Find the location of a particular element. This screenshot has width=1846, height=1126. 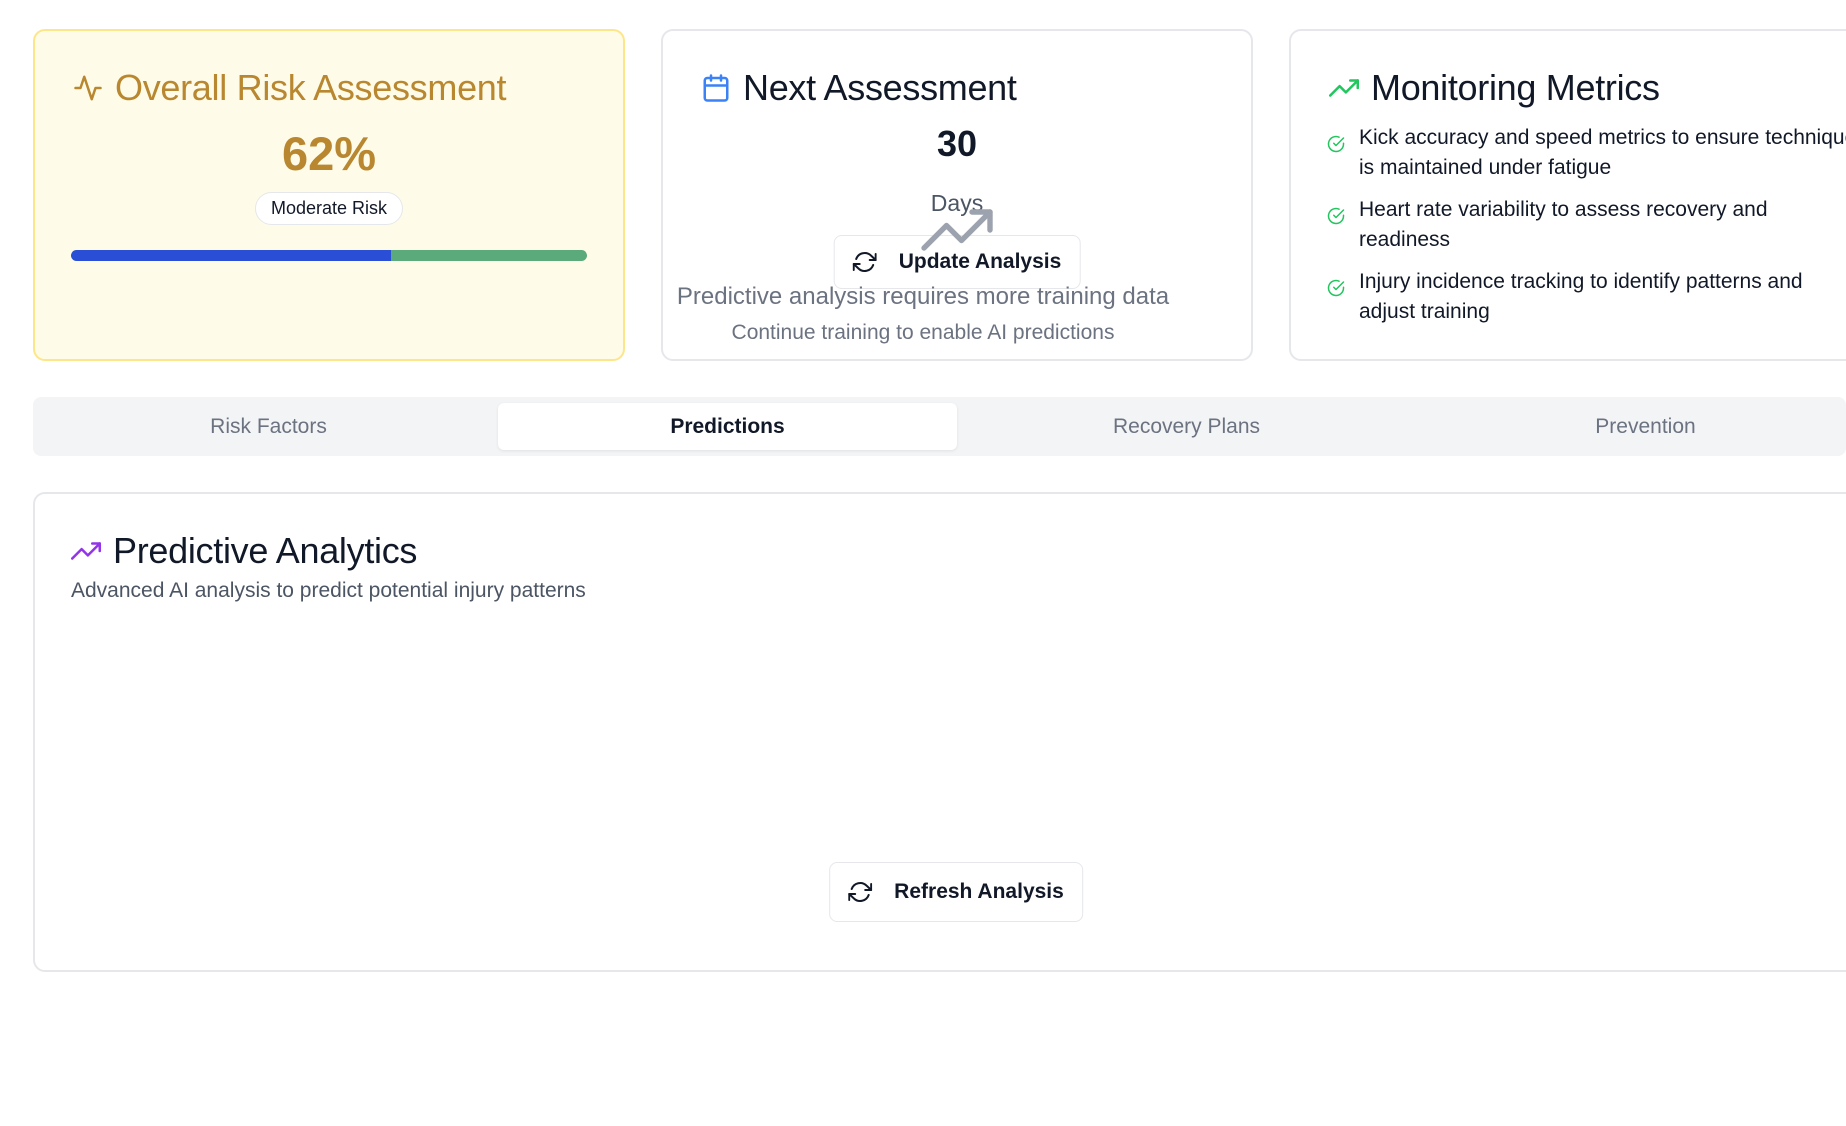

activity-icon is located at coordinates (88, 88).